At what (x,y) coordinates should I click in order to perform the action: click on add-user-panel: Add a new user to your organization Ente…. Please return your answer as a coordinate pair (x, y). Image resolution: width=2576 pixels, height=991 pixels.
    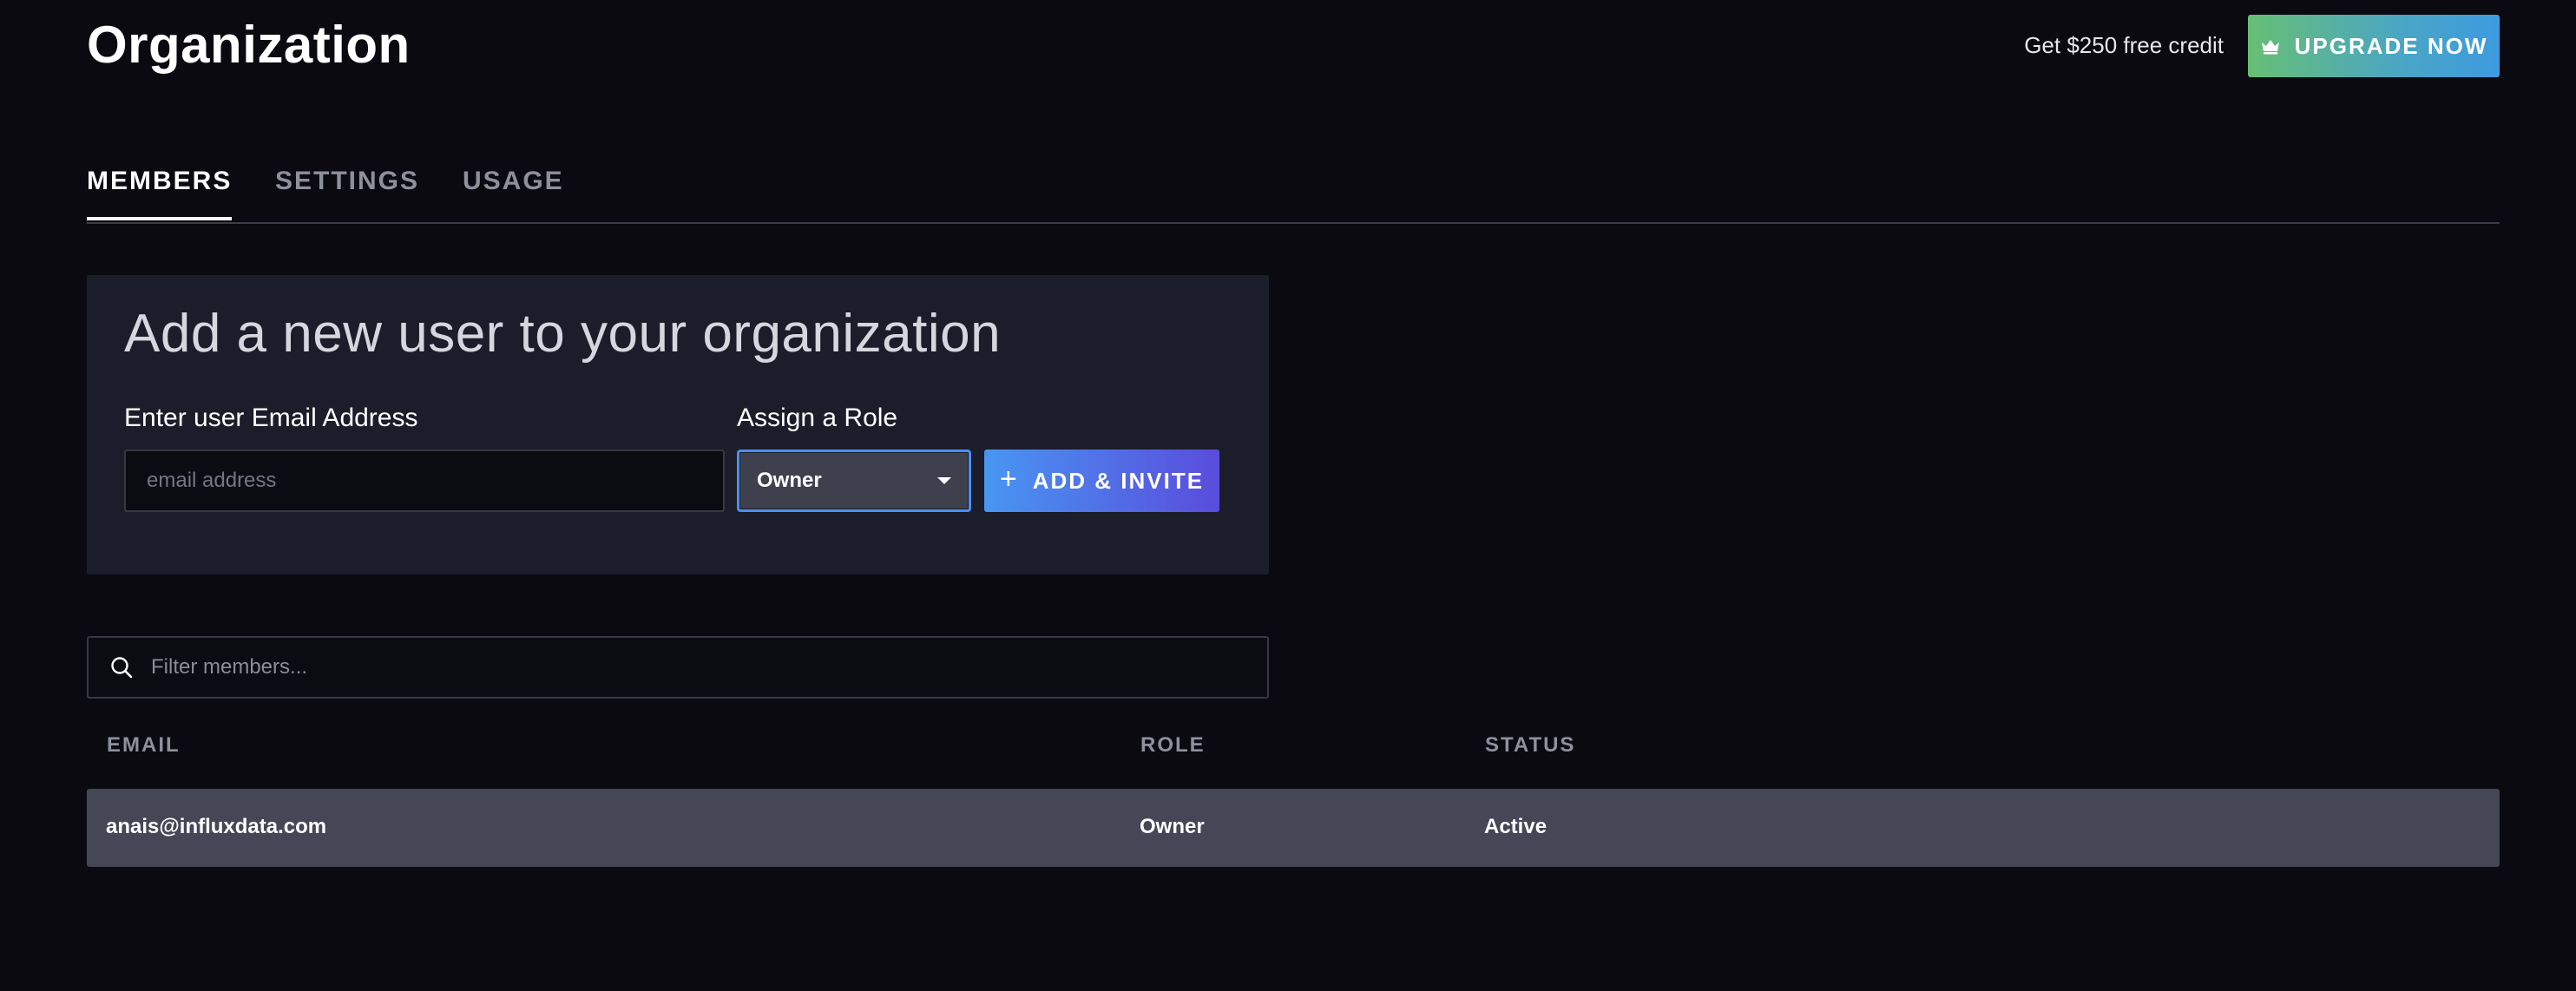
    Looking at the image, I should click on (678, 424).